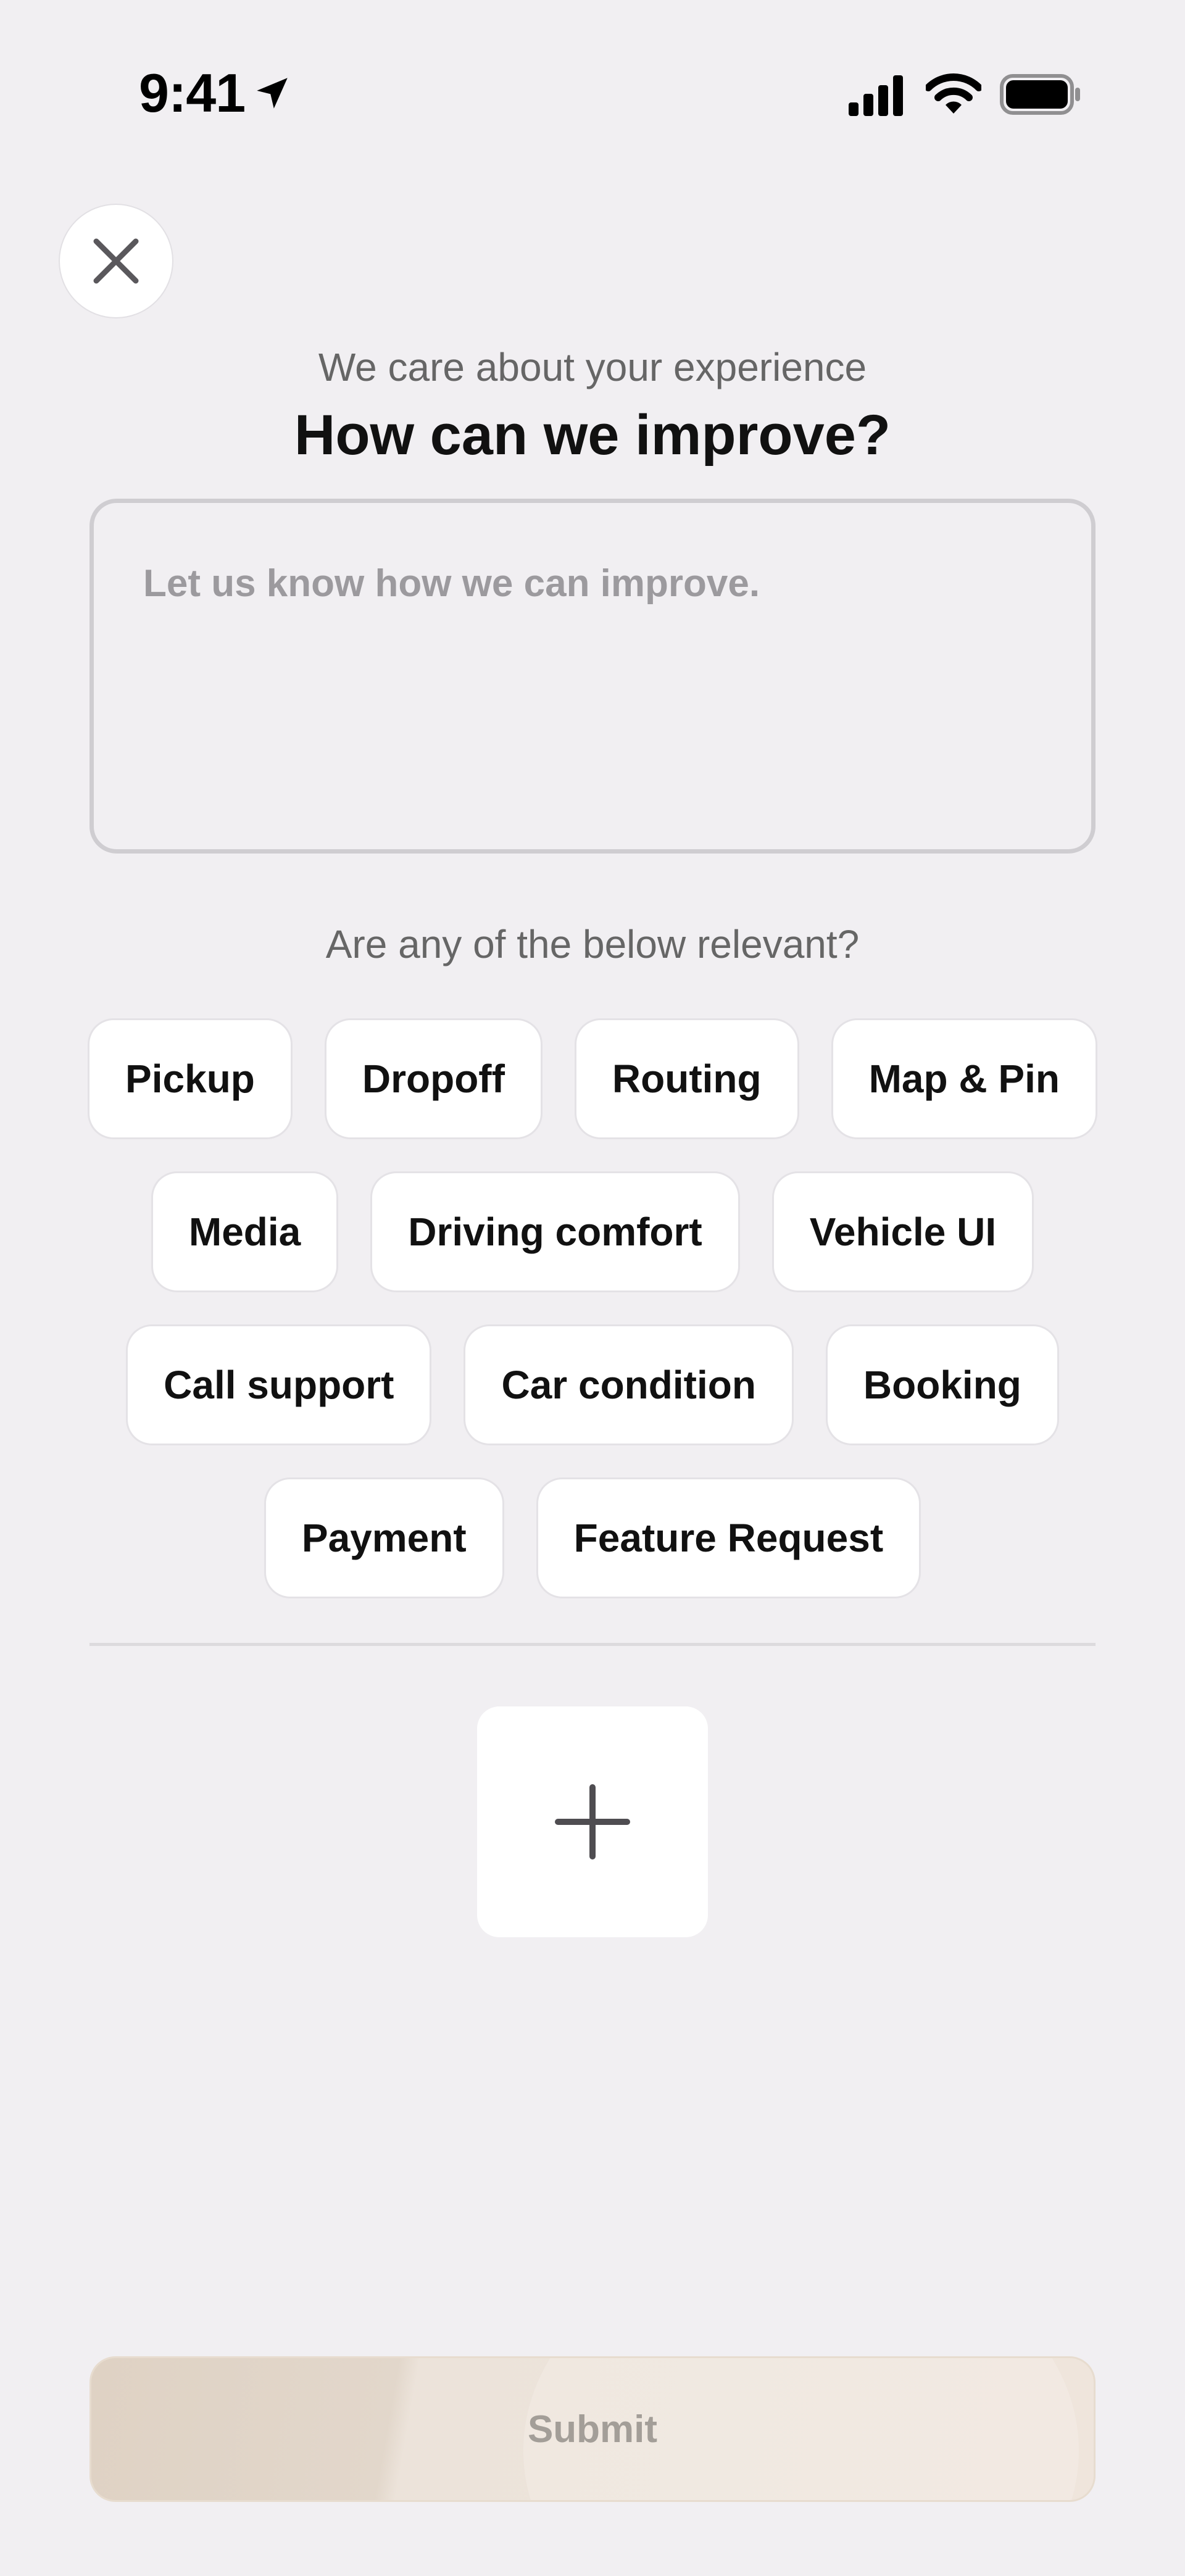 The width and height of the screenshot is (1185, 2576). Describe the element at coordinates (555, 1231) in the screenshot. I see `topic-chip-driving-comfort: Driving comfort` at that location.